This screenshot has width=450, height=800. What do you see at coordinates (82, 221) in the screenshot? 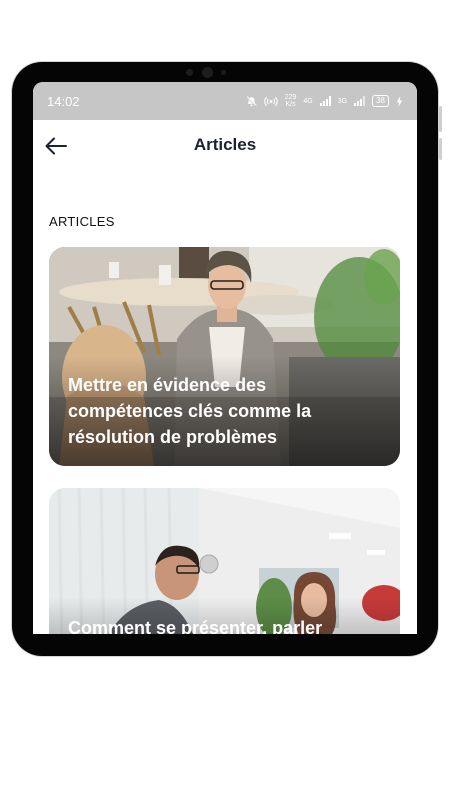
I see `section-heading: ARTICLES` at bounding box center [82, 221].